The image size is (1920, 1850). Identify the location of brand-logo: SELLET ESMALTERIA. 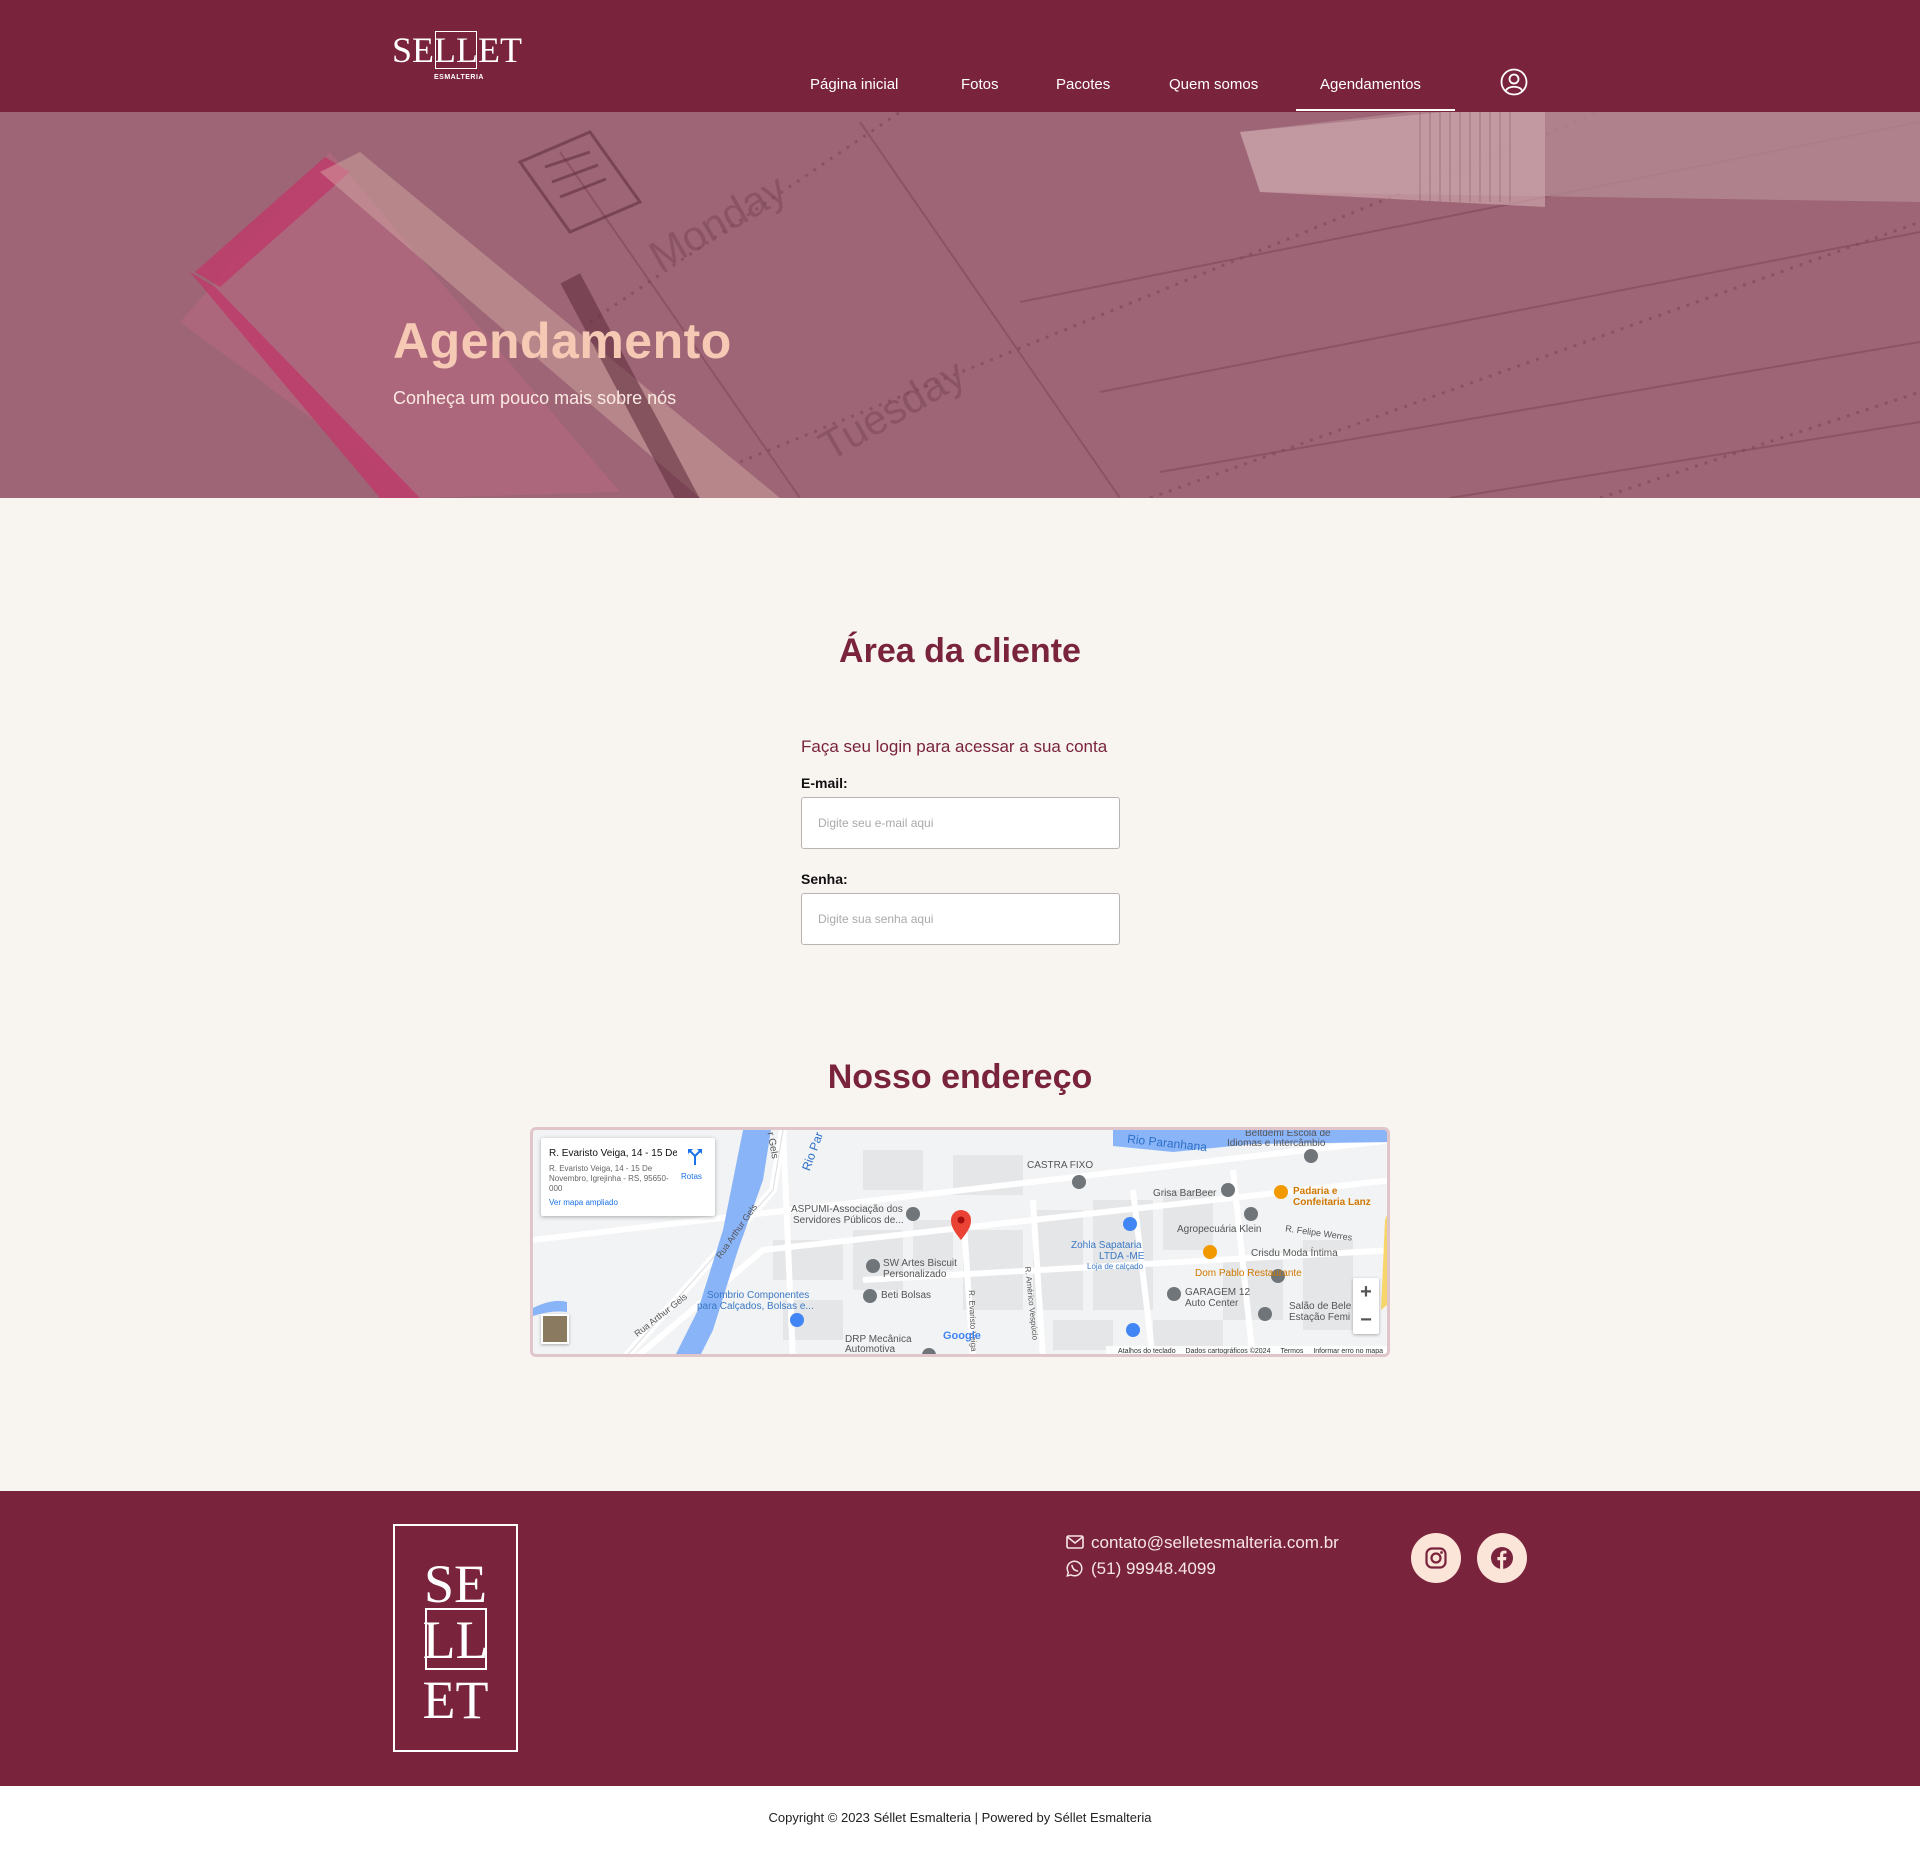
(458, 56).